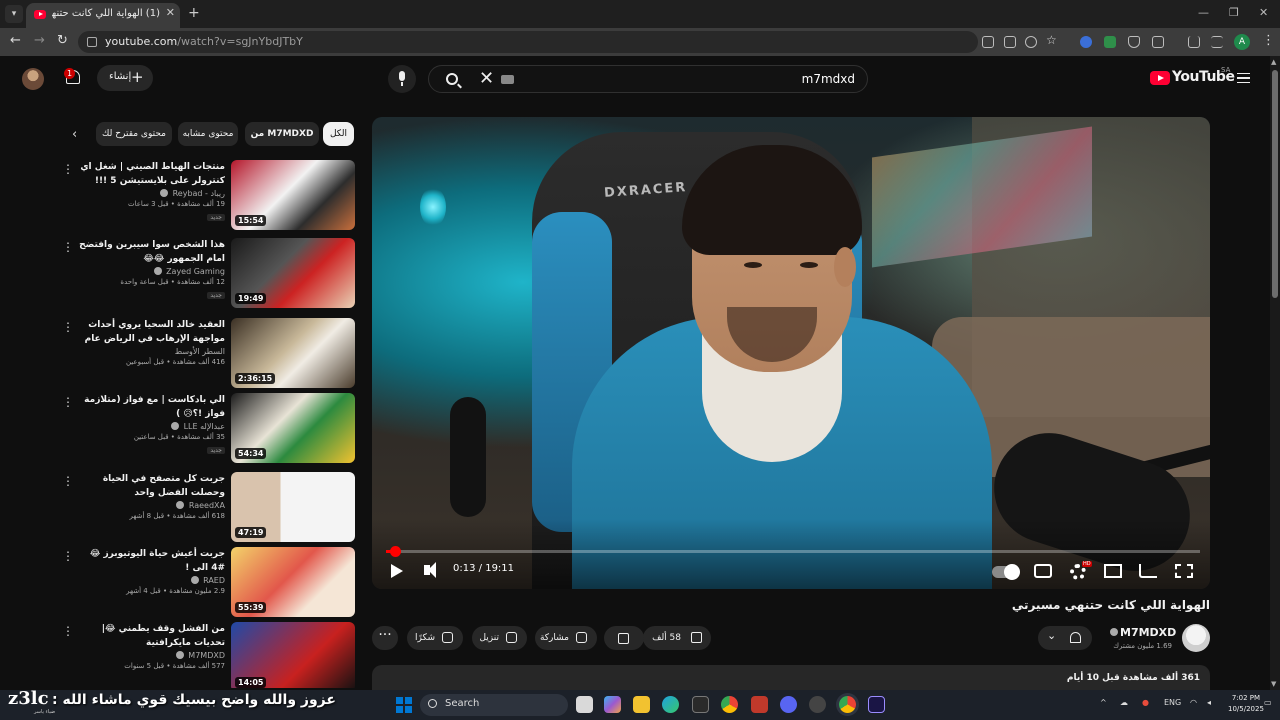 Image resolution: width=1280 pixels, height=720 pixels. Describe the element at coordinates (1273, 62) in the screenshot. I see `scroll-up-icon: ▲` at that location.